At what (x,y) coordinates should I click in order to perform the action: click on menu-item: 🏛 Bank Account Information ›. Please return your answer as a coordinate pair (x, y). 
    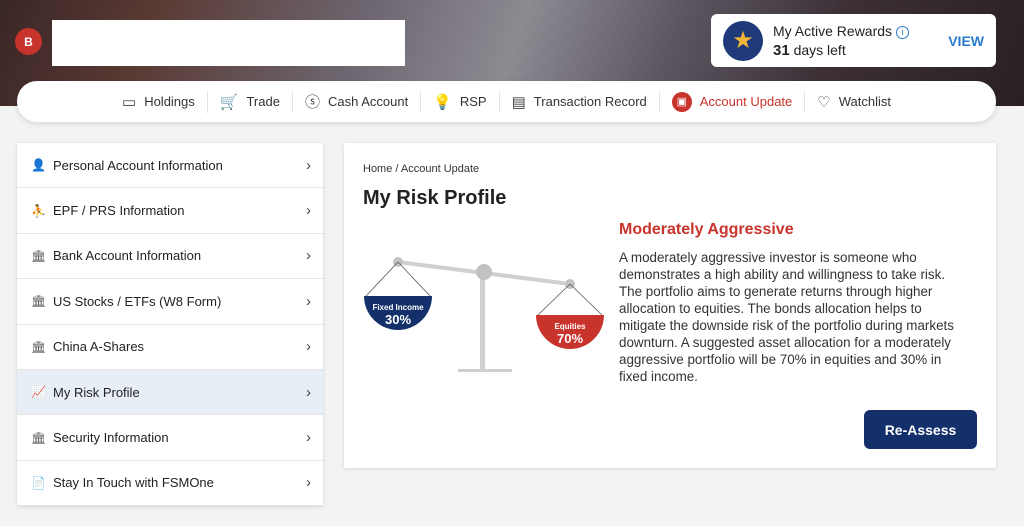
    Looking at the image, I should click on (170, 257).